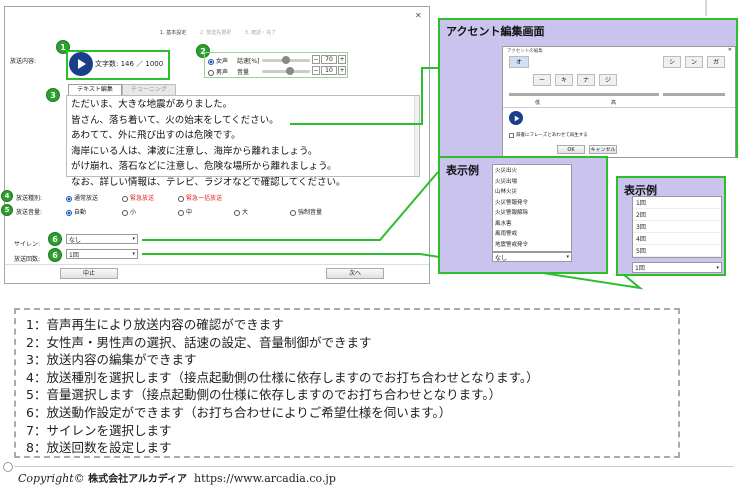 The image size is (740, 492). What do you see at coordinates (8, 467) in the screenshot?
I see `page-marker-circle` at bounding box center [8, 467].